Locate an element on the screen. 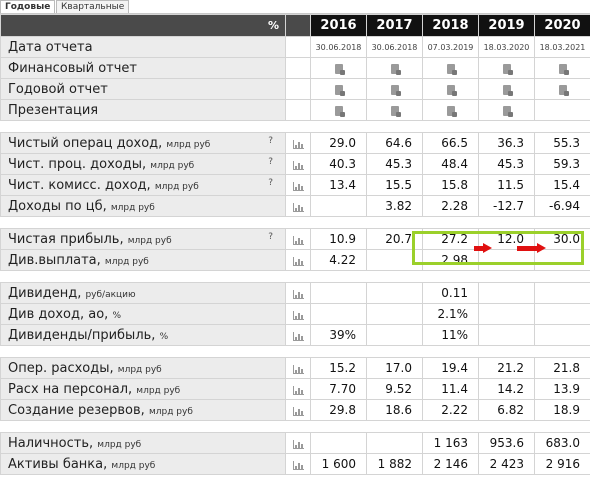 The image size is (590, 503). value-cell: 64.6 is located at coordinates (394, 143).